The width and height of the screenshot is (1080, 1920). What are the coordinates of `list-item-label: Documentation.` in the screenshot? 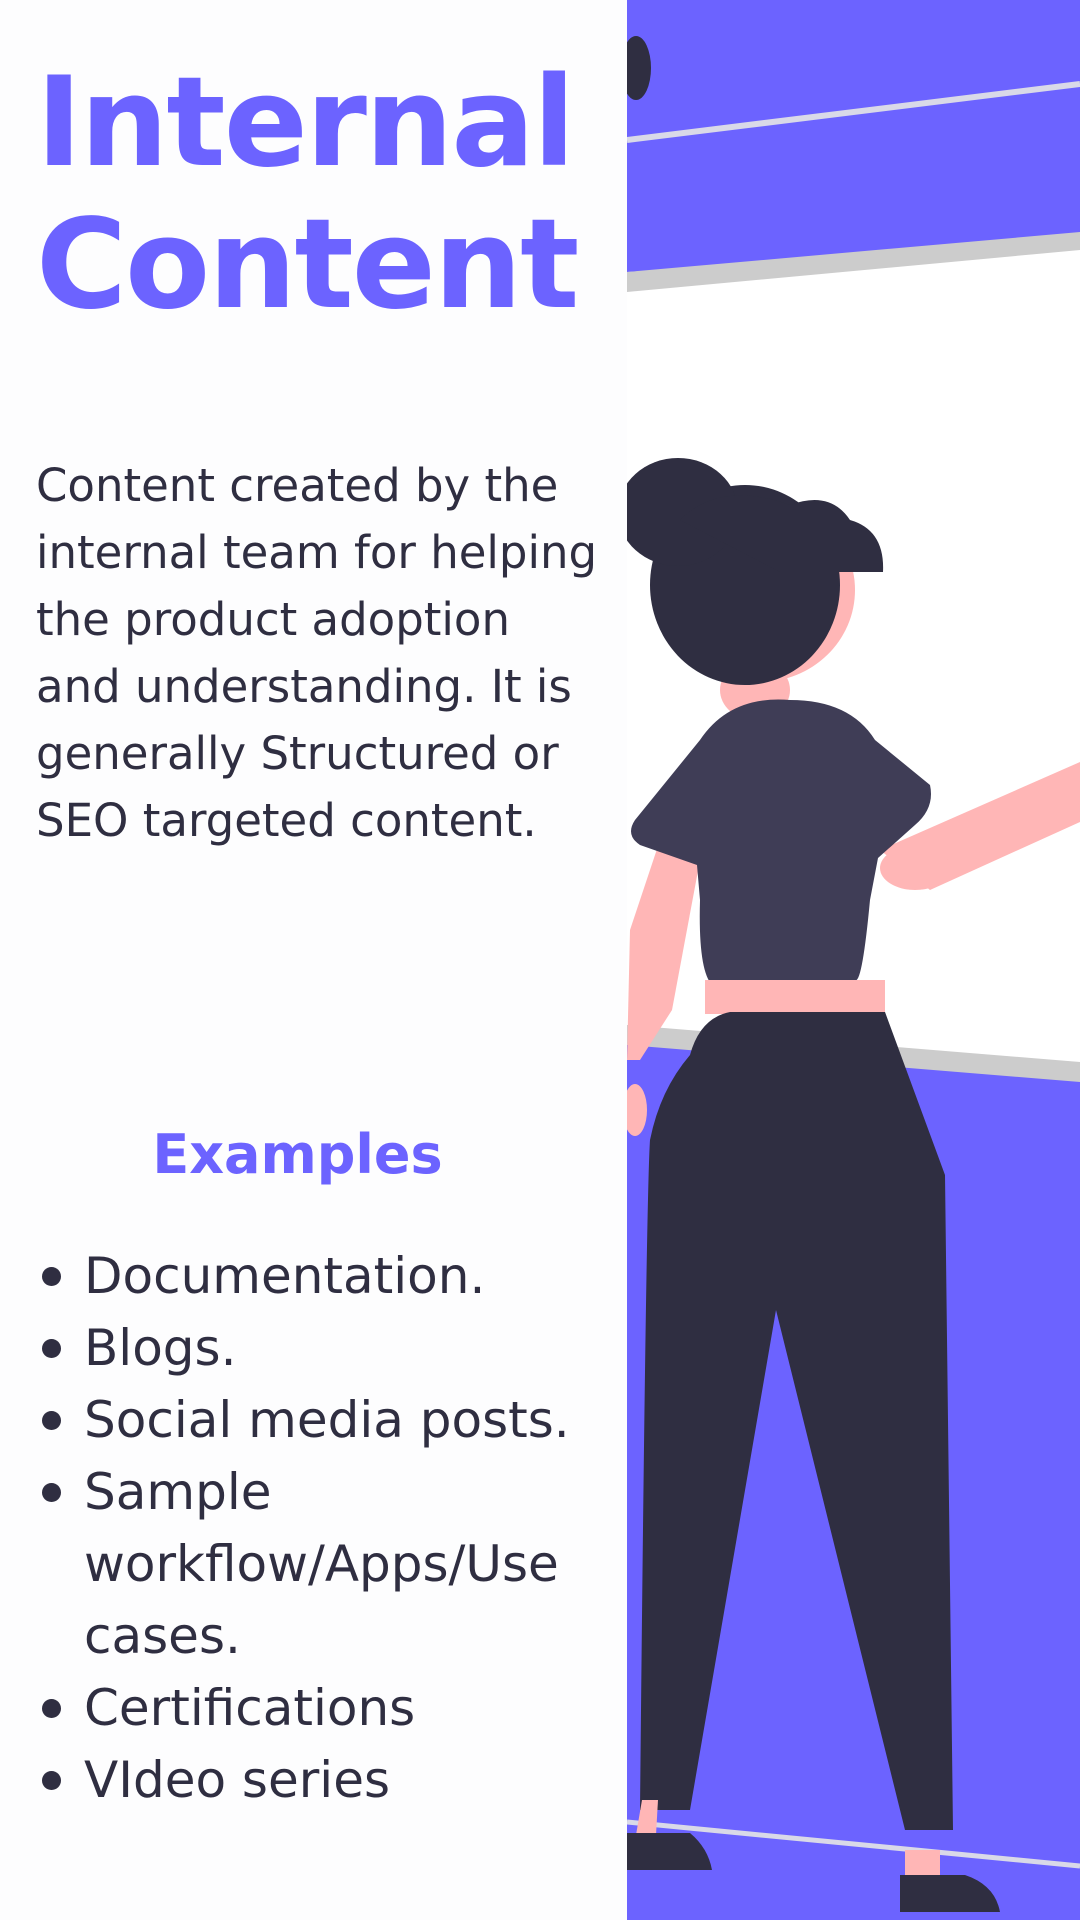 It's located at (285, 1276).